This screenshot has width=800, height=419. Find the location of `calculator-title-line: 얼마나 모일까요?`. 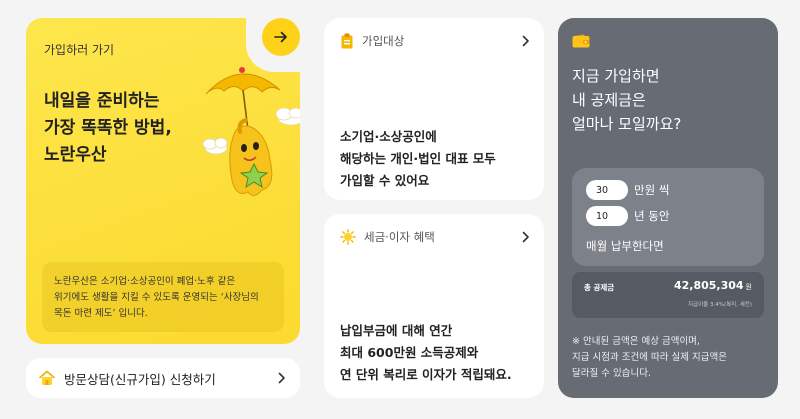

calculator-title-line: 얼마나 모일까요? is located at coordinates (627, 124).